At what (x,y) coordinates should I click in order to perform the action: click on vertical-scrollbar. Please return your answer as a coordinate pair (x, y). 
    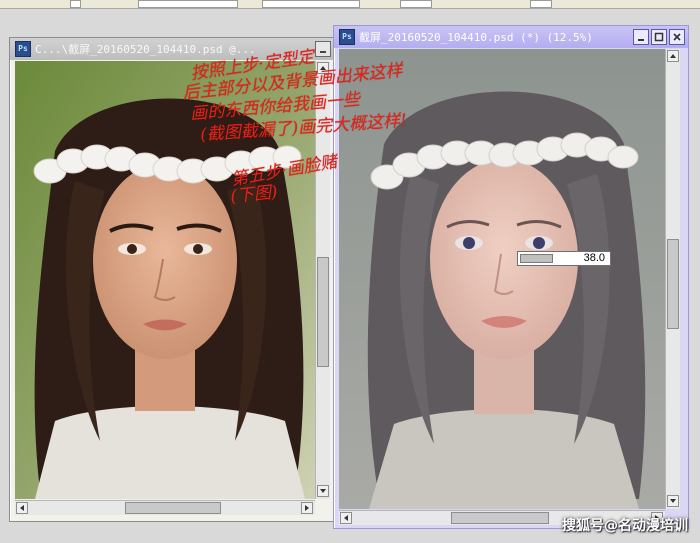
    Looking at the image, I should click on (672, 279).